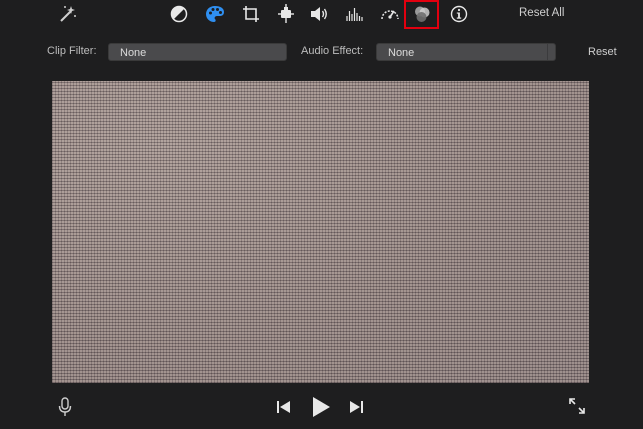 The height and width of the screenshot is (429, 643). What do you see at coordinates (286, 14) in the screenshot?
I see `stabilization-icon` at bounding box center [286, 14].